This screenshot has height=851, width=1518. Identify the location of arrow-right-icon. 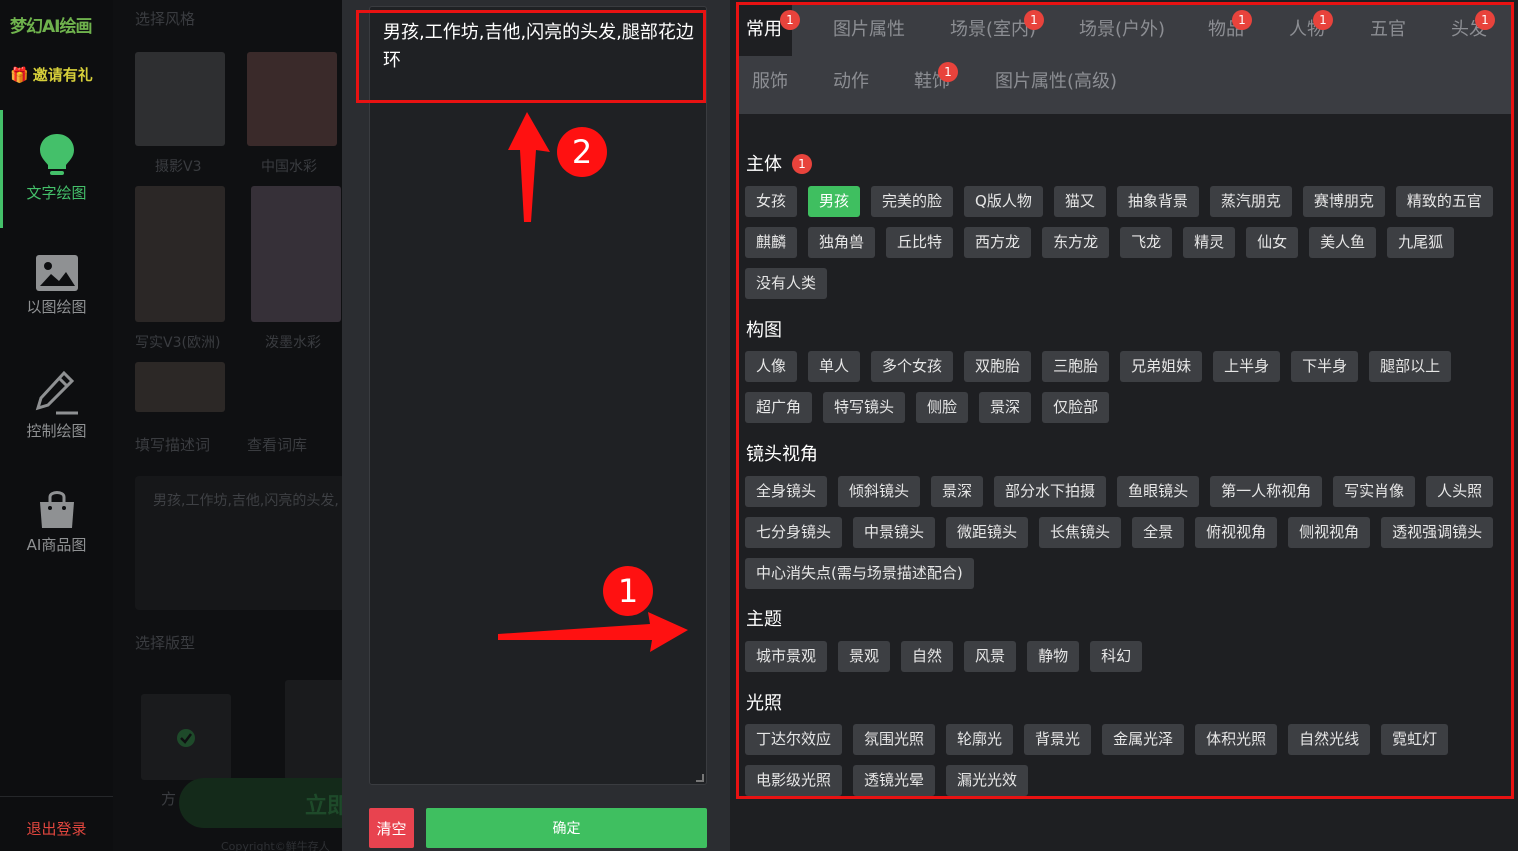
(593, 632).